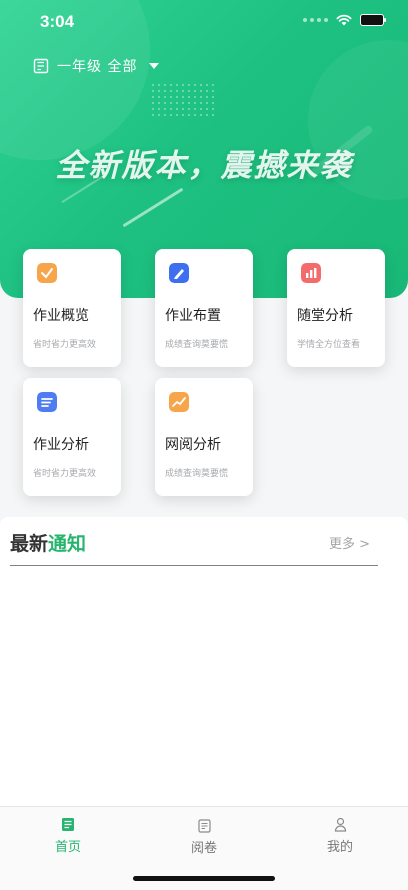 The image size is (408, 890). Describe the element at coordinates (339, 847) in the screenshot. I see `tab-mine-label: 我的` at that location.